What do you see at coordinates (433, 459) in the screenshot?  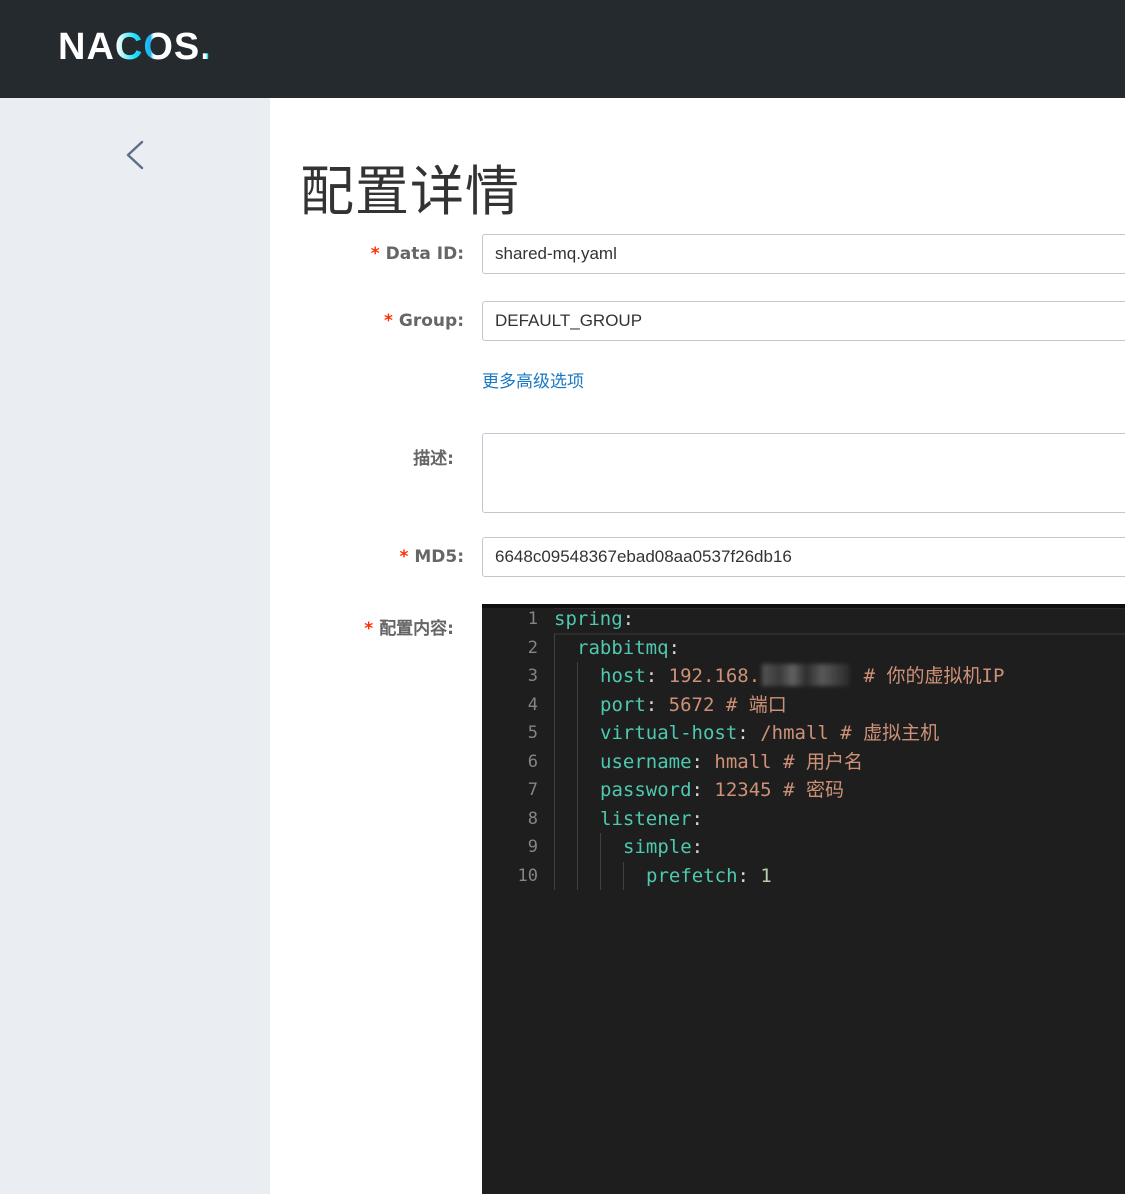 I see `description-label: 描述:` at bounding box center [433, 459].